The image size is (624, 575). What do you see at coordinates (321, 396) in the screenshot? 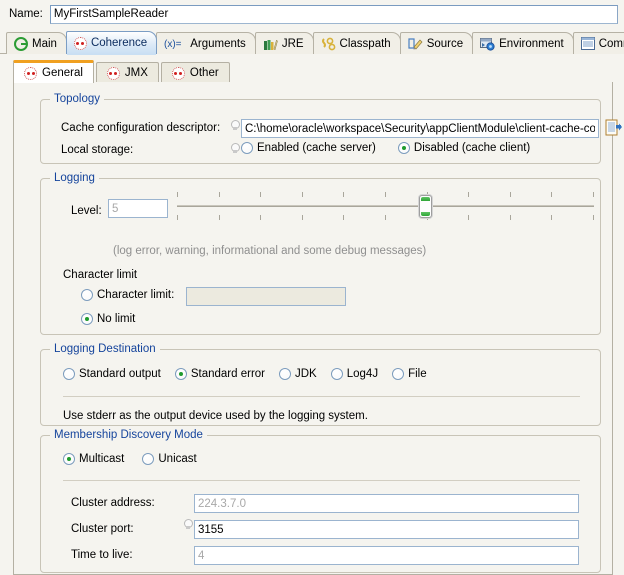
I see `logging-destination-divider` at bounding box center [321, 396].